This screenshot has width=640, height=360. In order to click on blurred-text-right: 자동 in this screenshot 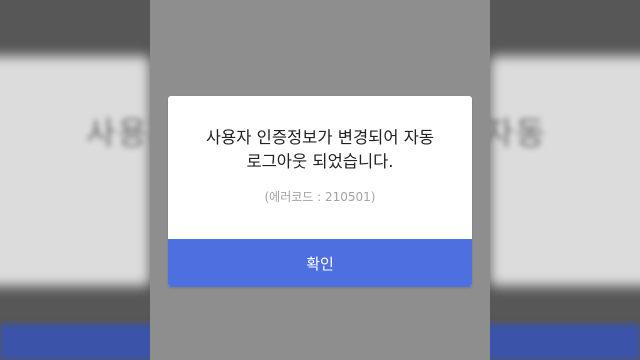, I will do `click(515, 133)`.